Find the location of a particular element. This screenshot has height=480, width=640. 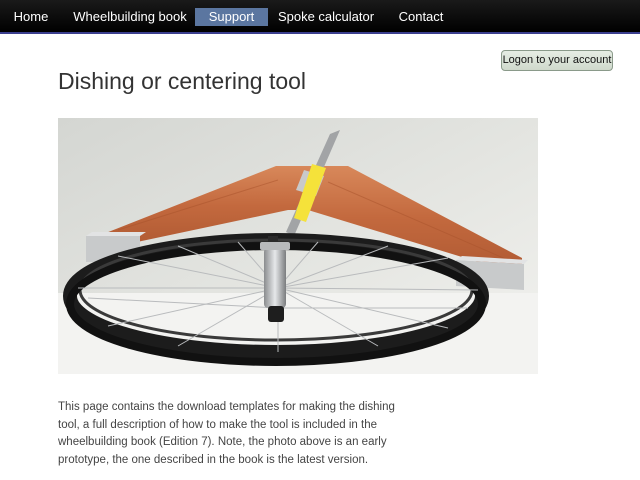

nav-link-contact: Contact is located at coordinates (421, 17).